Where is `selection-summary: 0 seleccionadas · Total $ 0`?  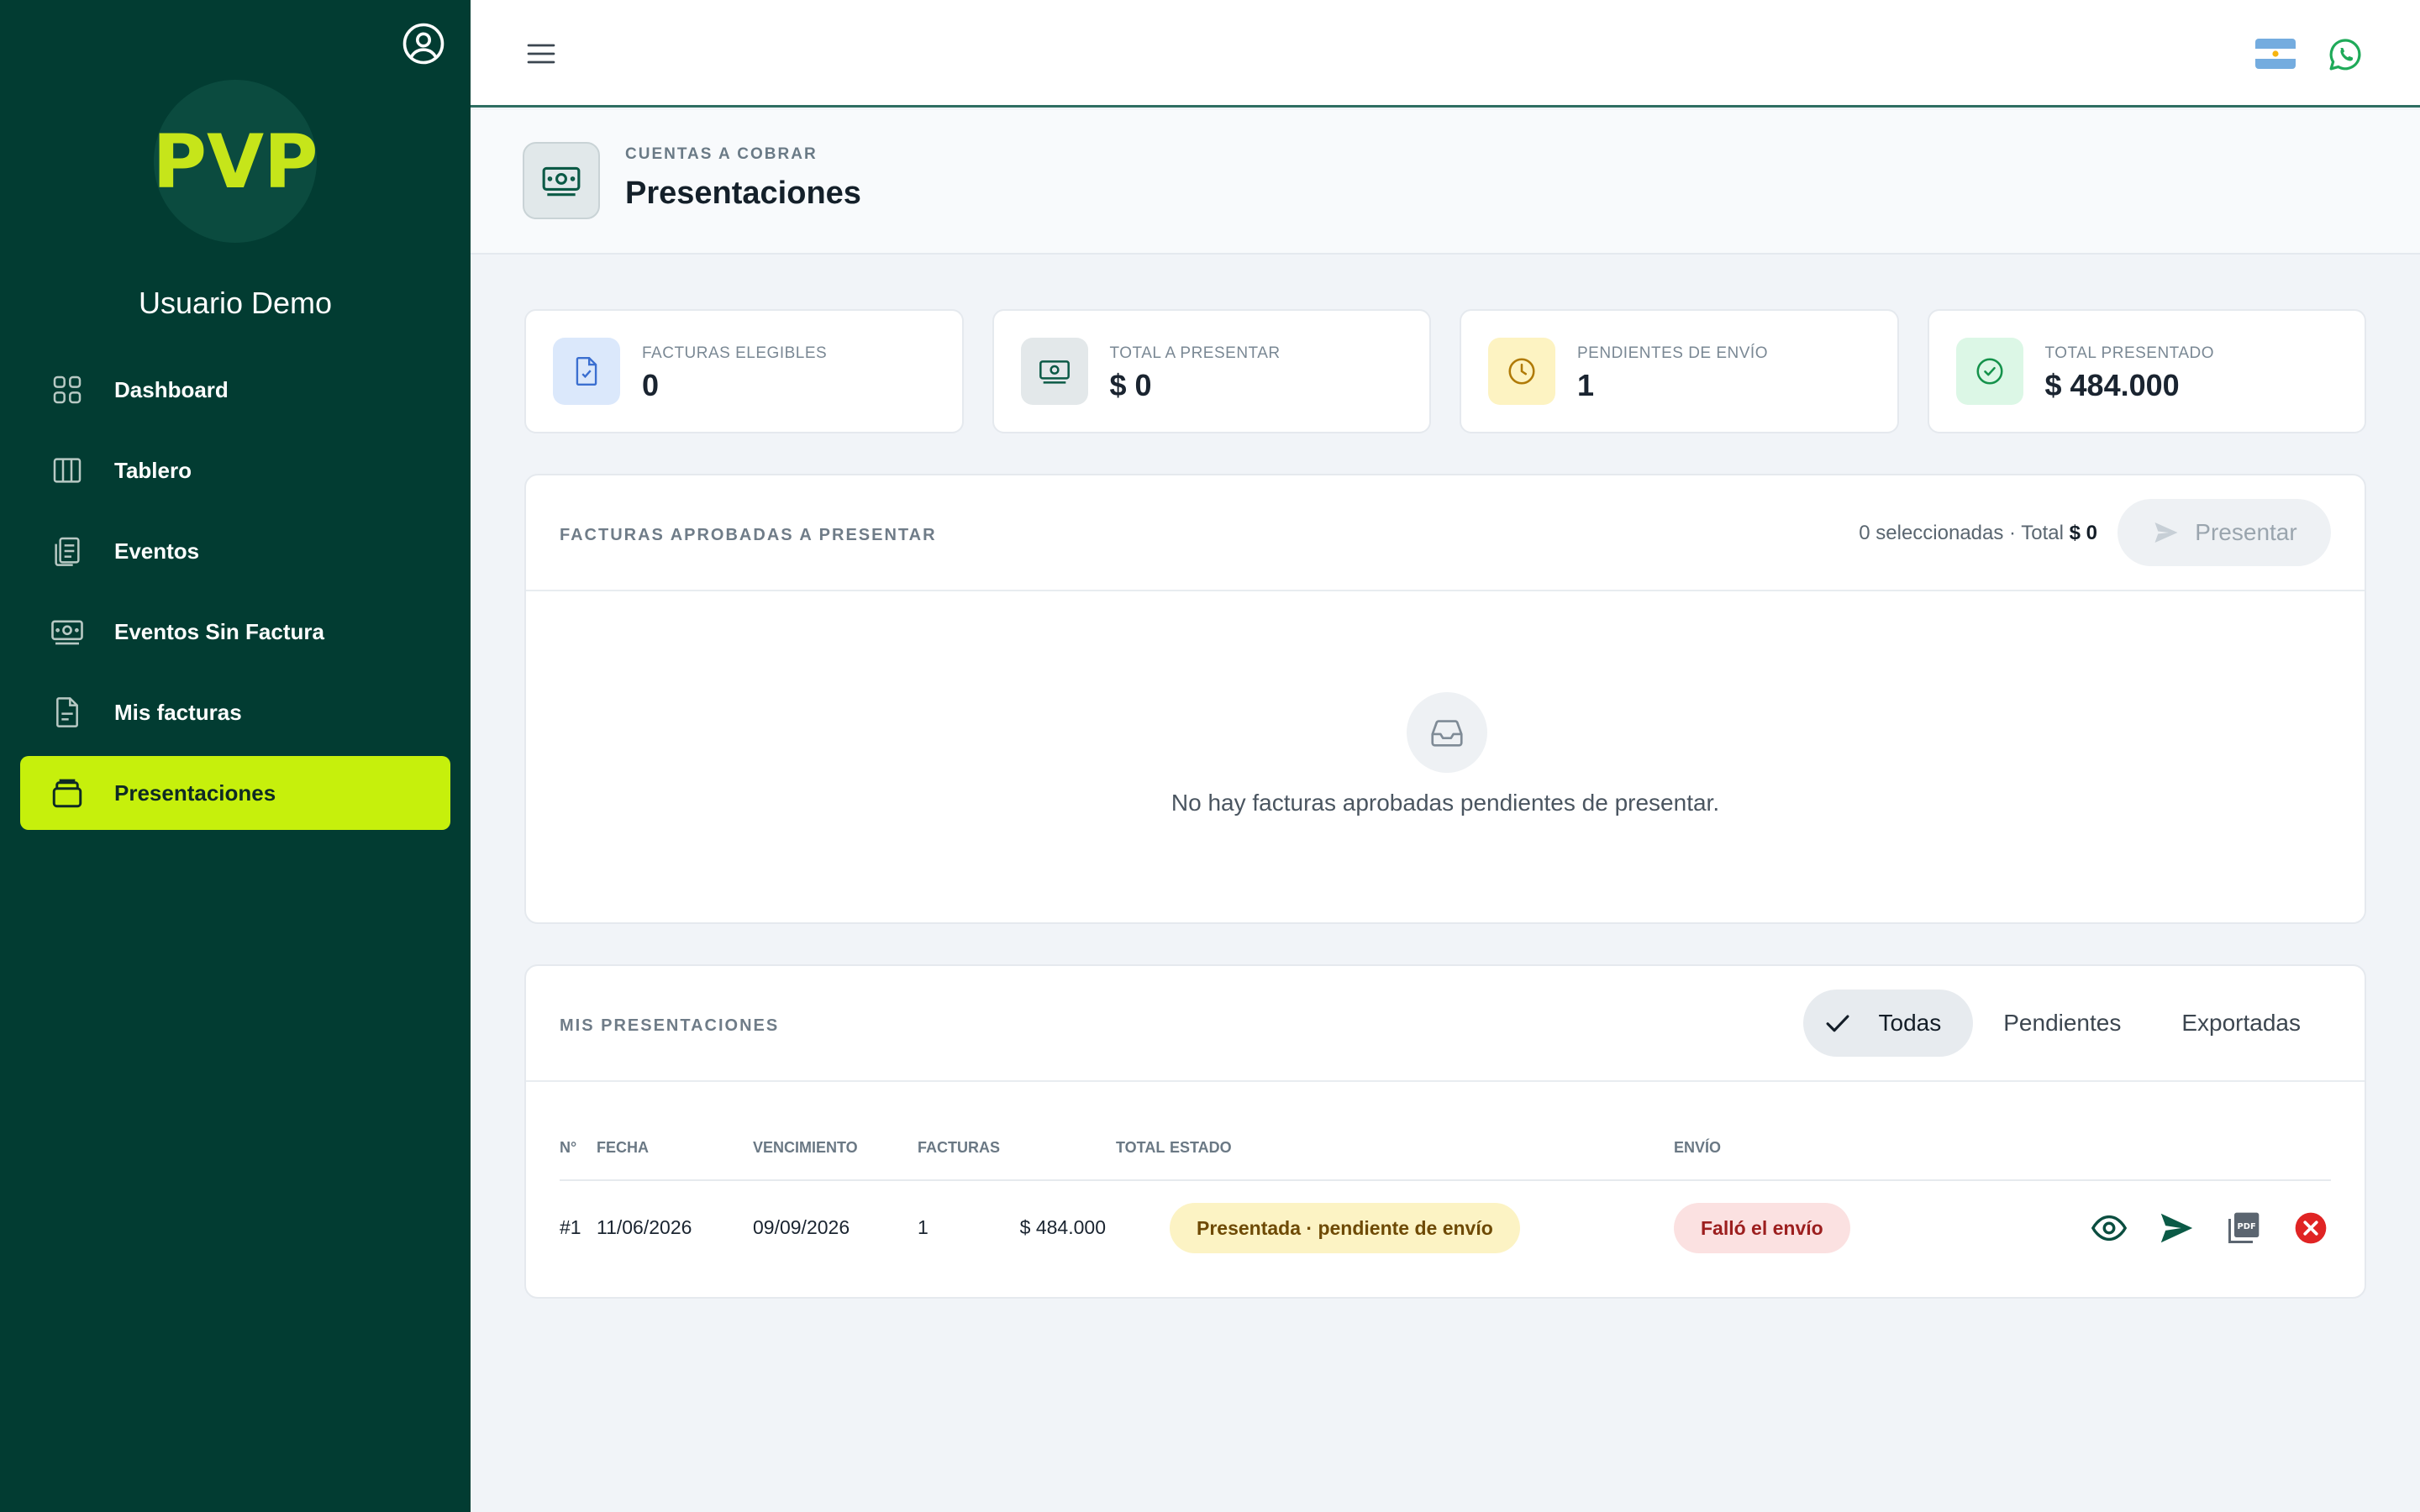
selection-summary: 0 seleccionadas · Total $ 0 is located at coordinates (1978, 533).